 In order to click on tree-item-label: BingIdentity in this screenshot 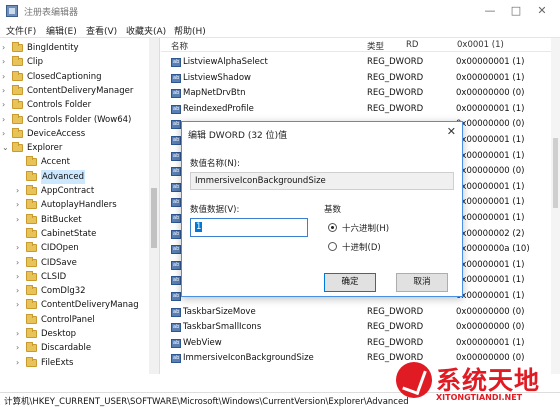, I will do `click(53, 48)`.